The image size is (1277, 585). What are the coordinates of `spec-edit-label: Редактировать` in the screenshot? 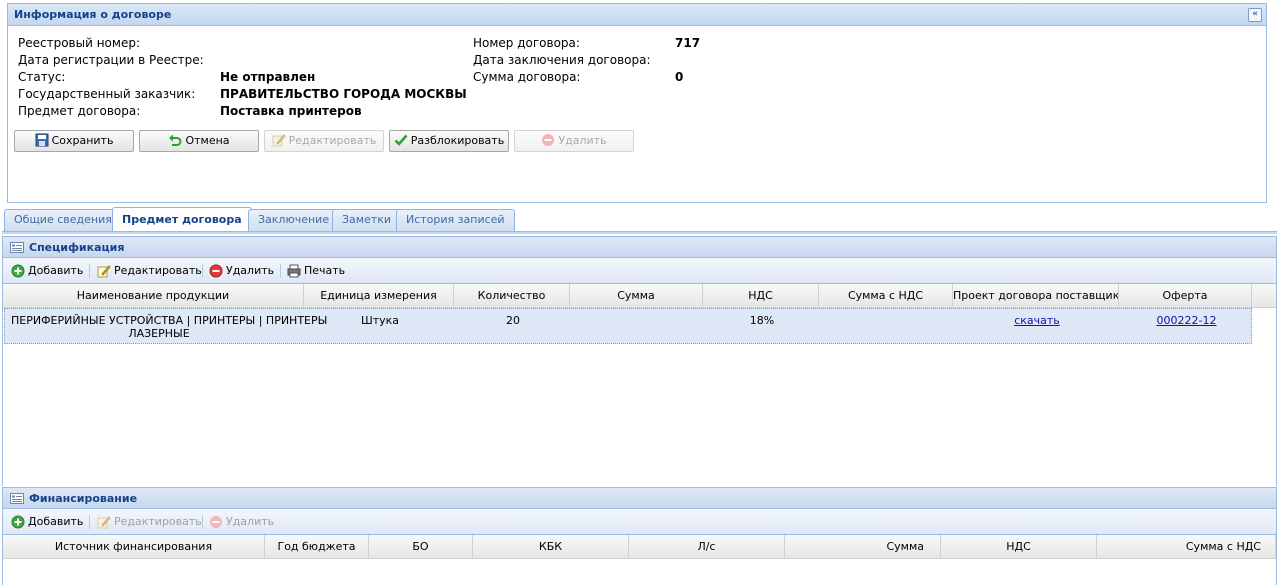 It's located at (158, 270).